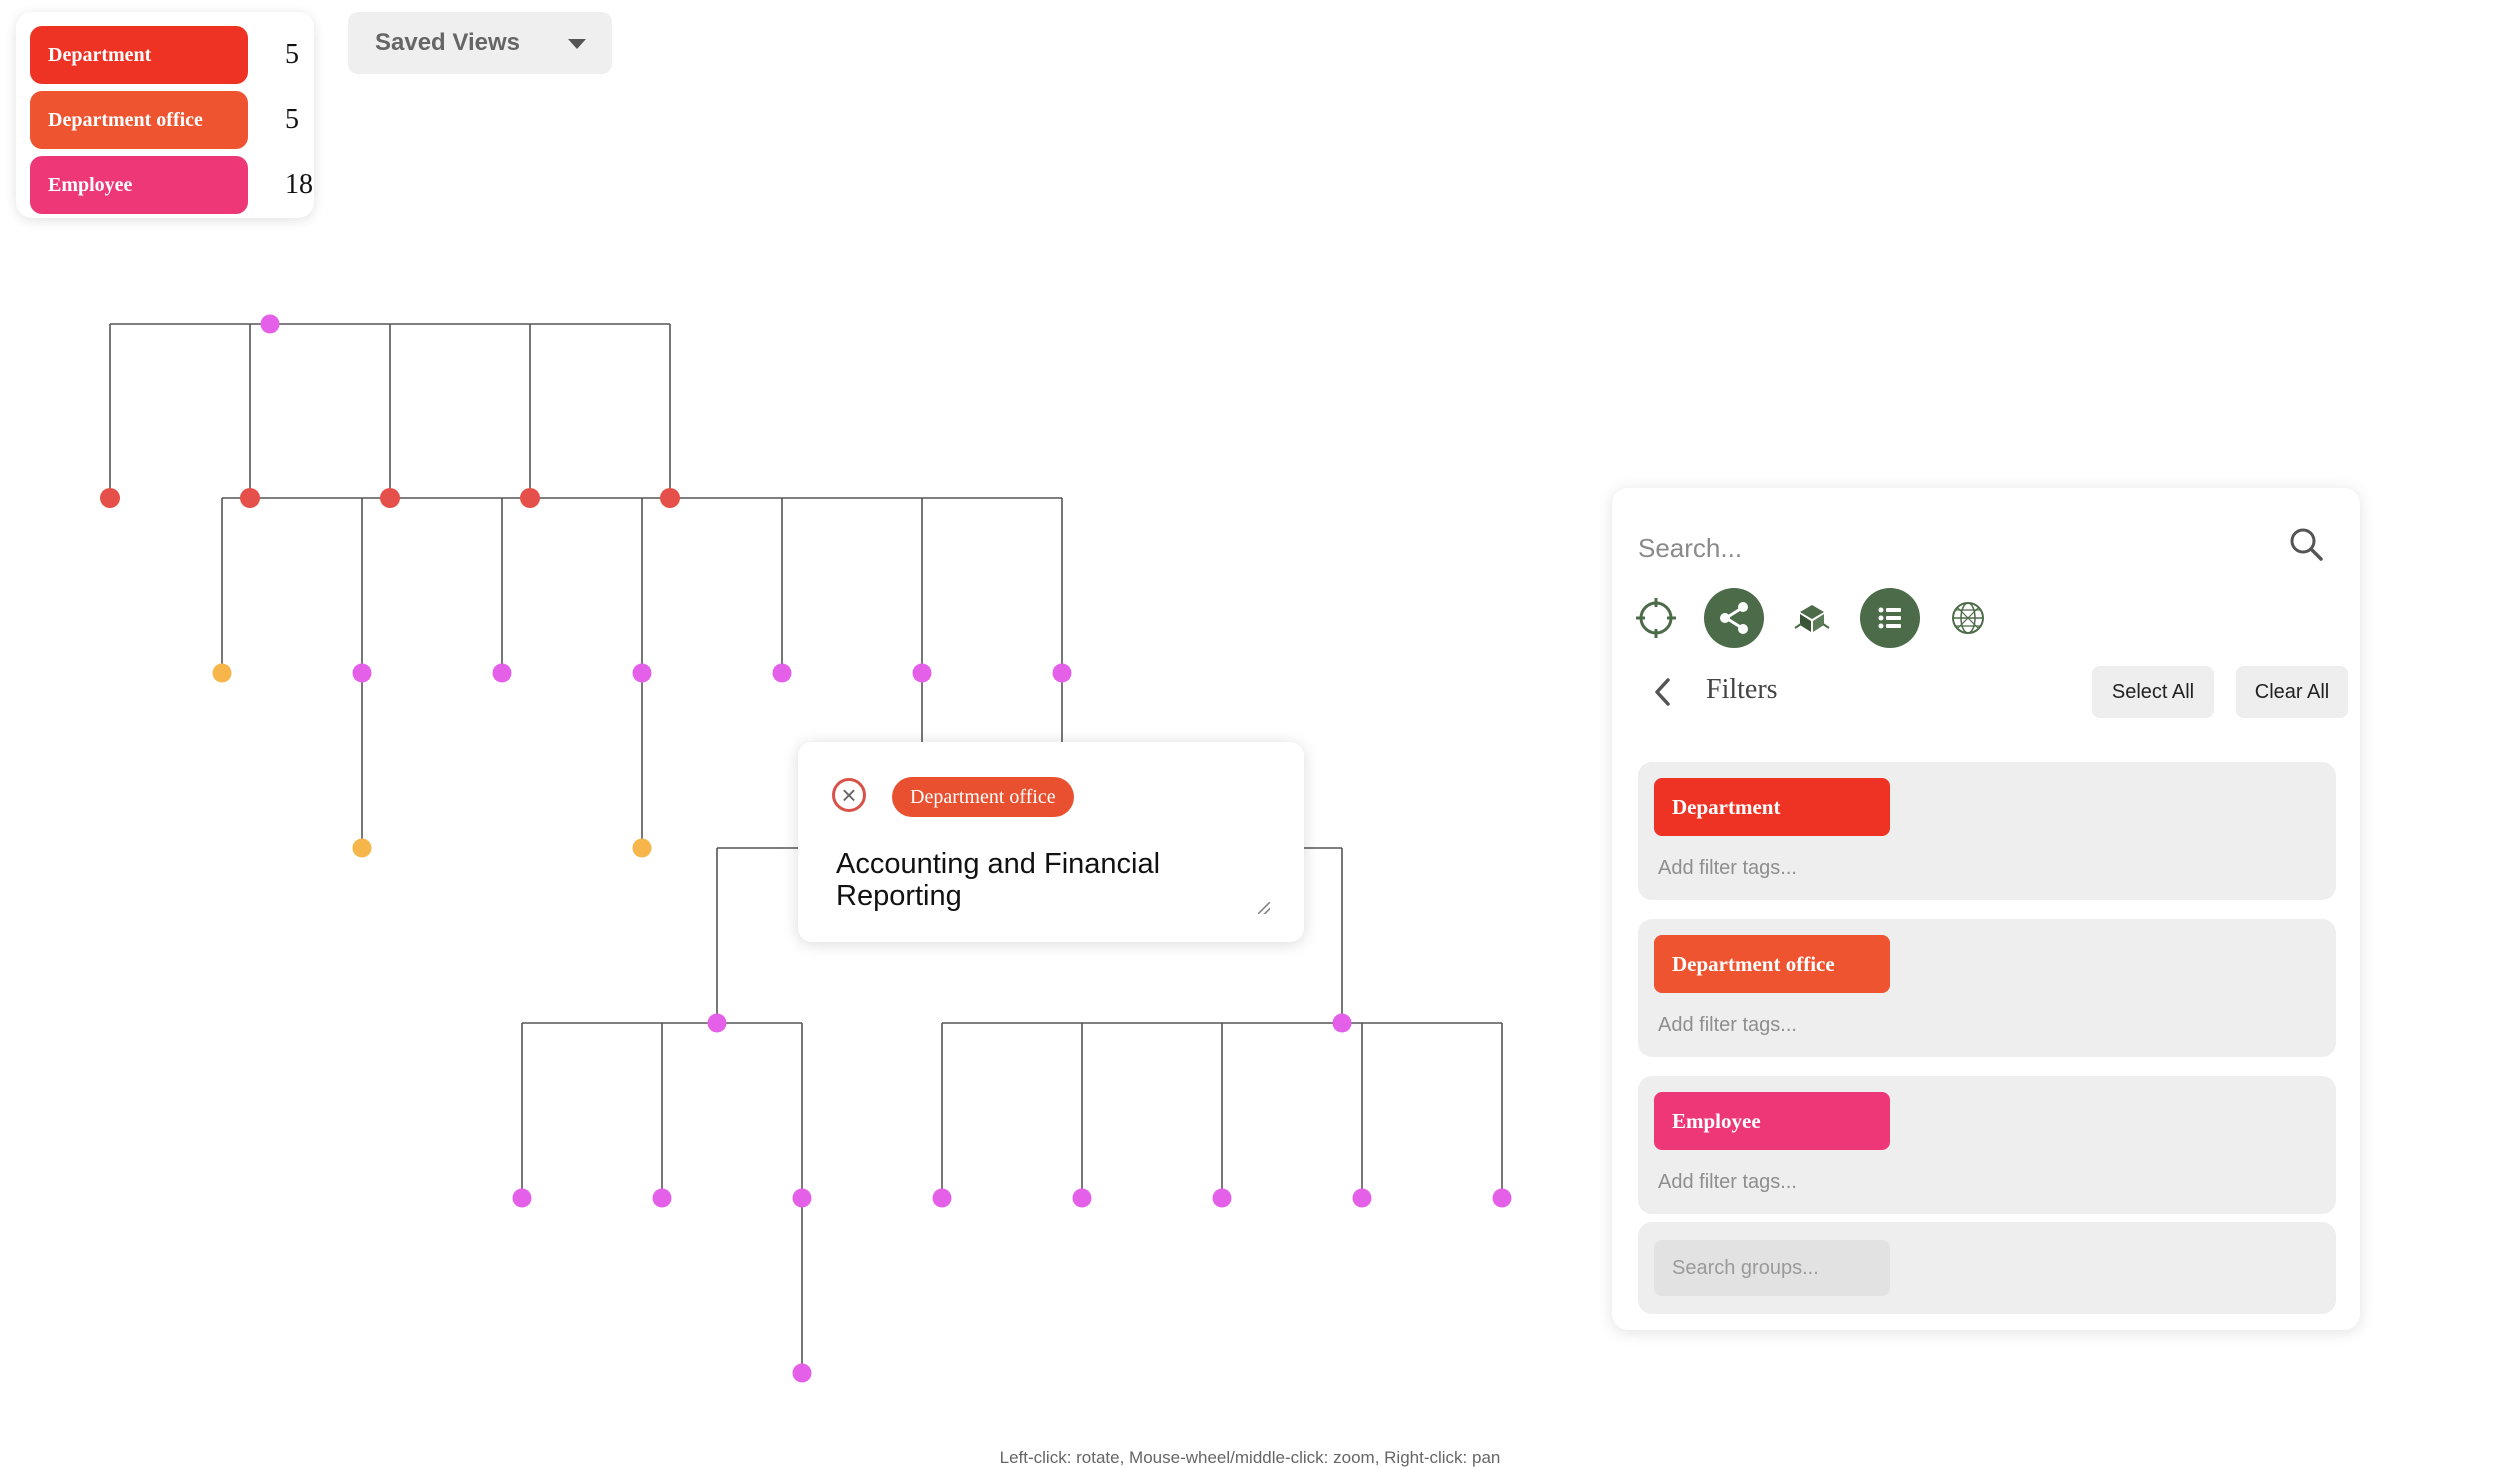  I want to click on filter-tags-input-department-office, so click(1978, 1025).